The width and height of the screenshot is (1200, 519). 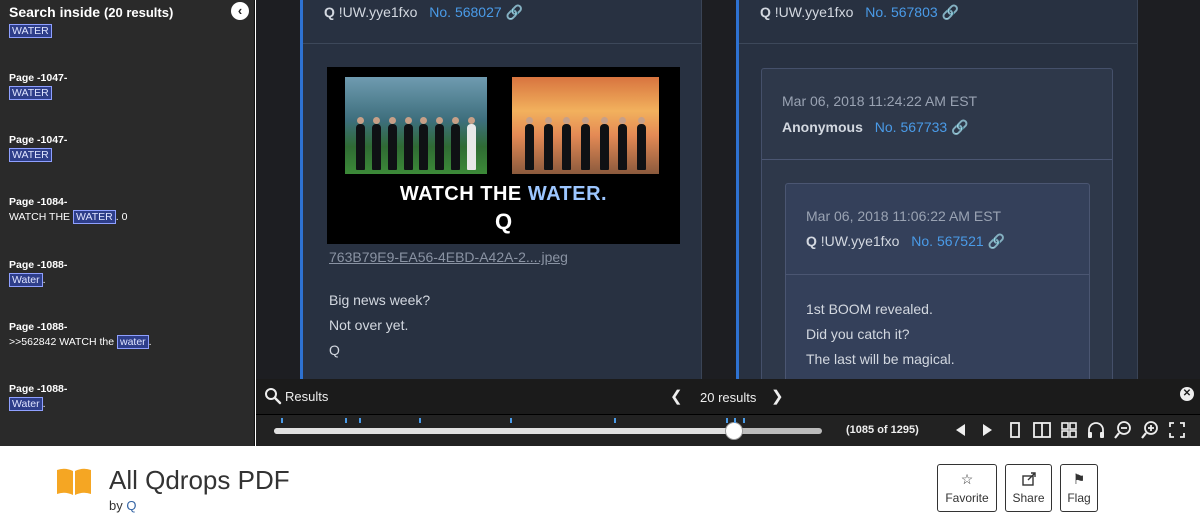 What do you see at coordinates (132, 342) in the screenshot?
I see `search-hit-highlight: water` at bounding box center [132, 342].